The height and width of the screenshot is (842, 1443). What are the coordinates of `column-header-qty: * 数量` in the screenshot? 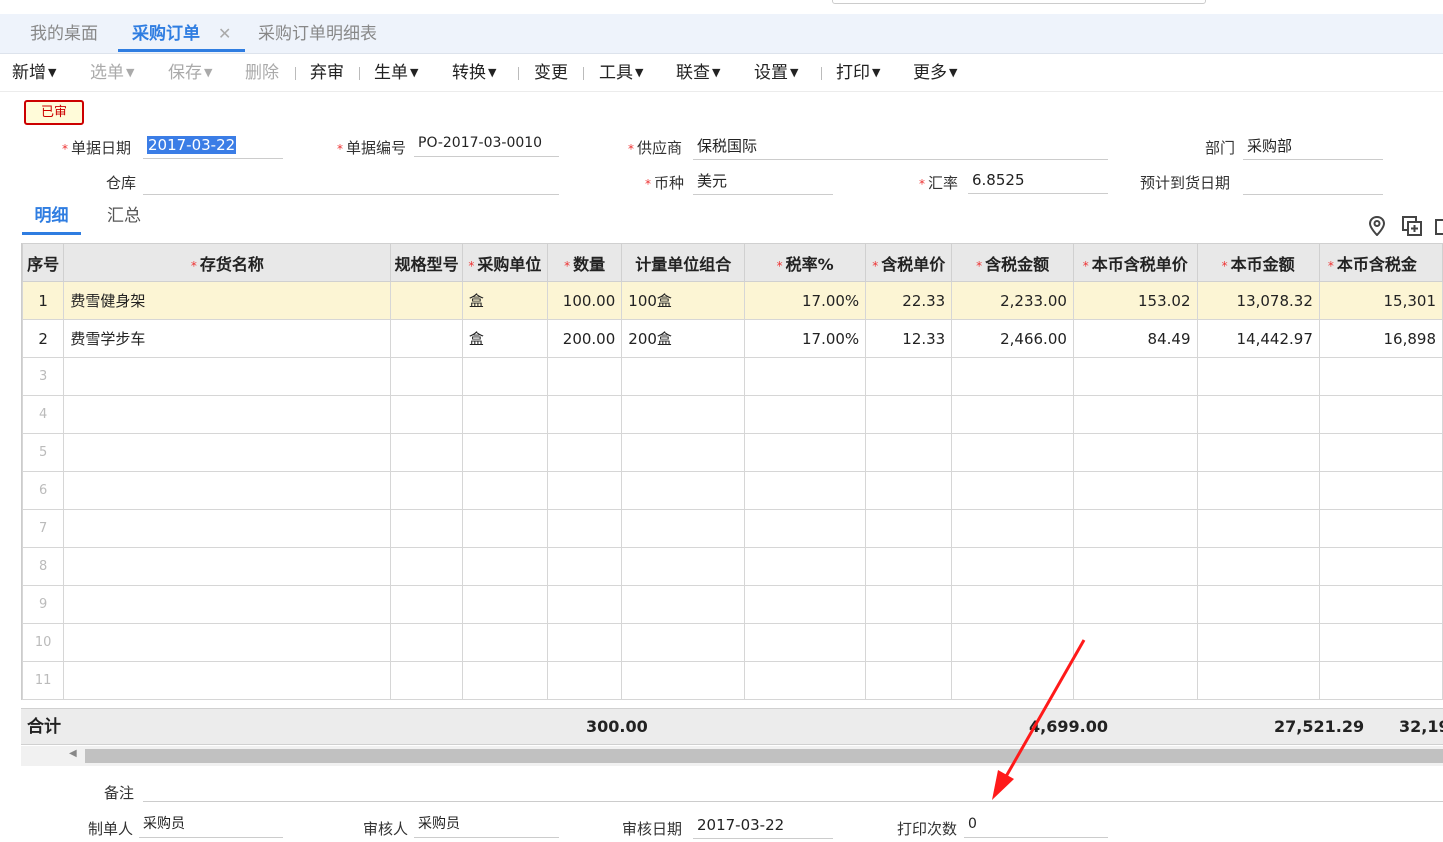 It's located at (584, 262).